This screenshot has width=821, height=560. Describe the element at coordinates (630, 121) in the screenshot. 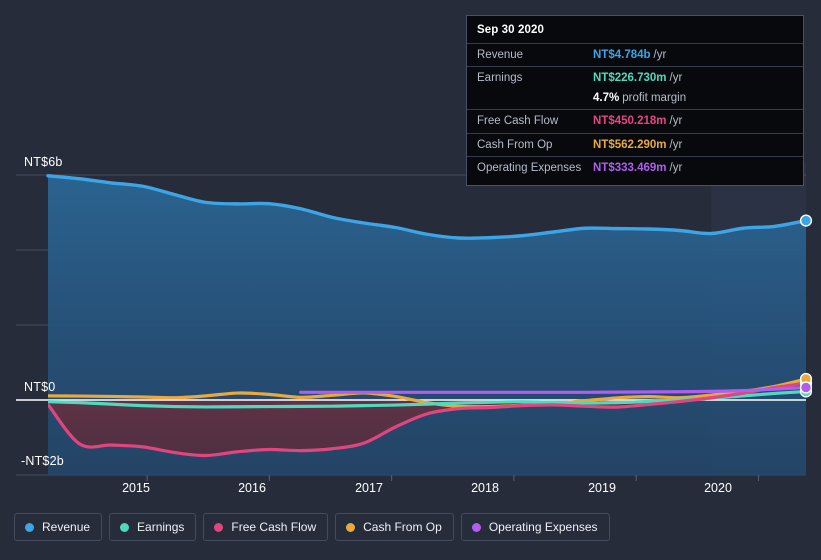

I see `tooltip-row-value: NT$450.218m` at that location.